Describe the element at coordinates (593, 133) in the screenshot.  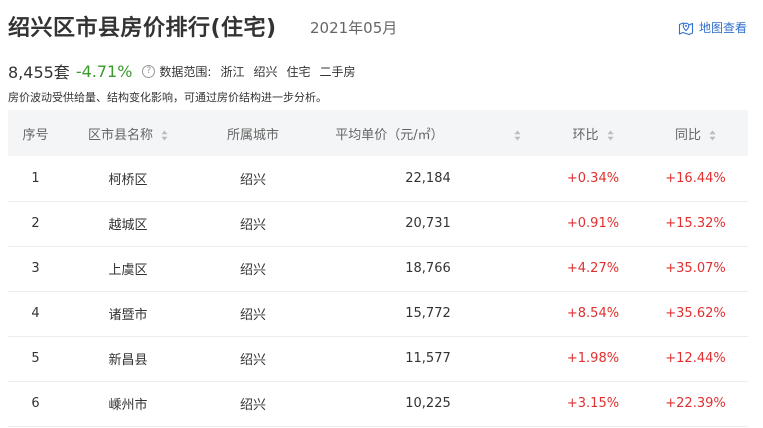
I see `column-header-mom: 环比` at that location.